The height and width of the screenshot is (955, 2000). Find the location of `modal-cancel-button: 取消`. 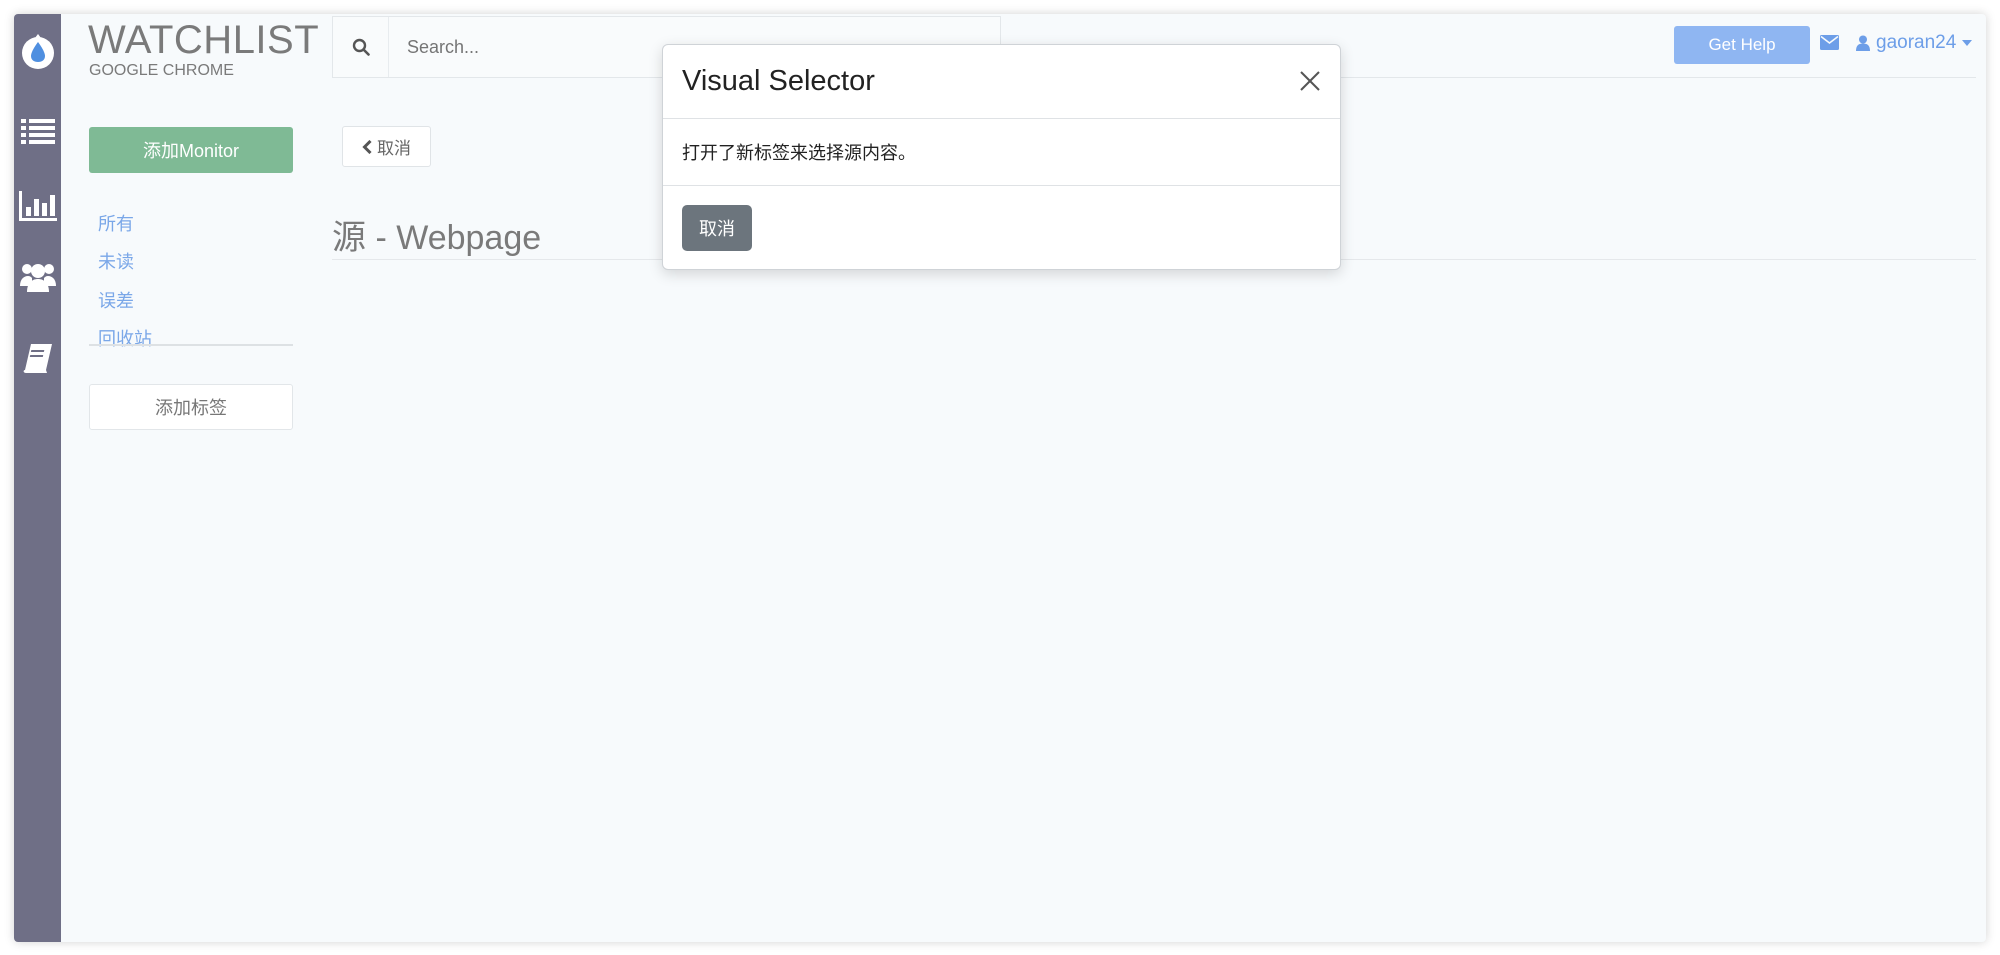

modal-cancel-button: 取消 is located at coordinates (717, 228).